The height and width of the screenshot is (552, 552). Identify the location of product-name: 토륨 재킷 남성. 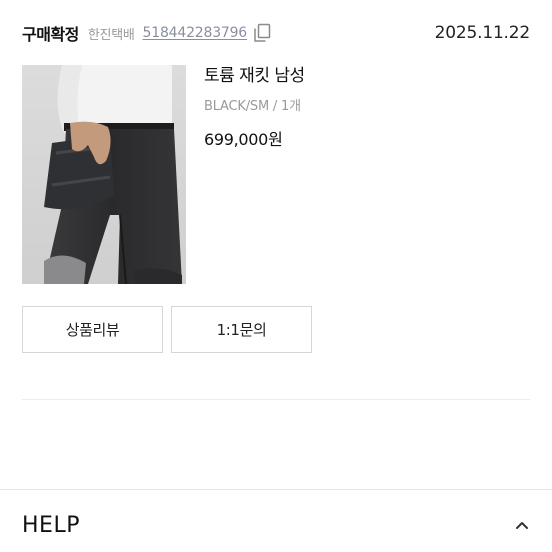
(254, 76).